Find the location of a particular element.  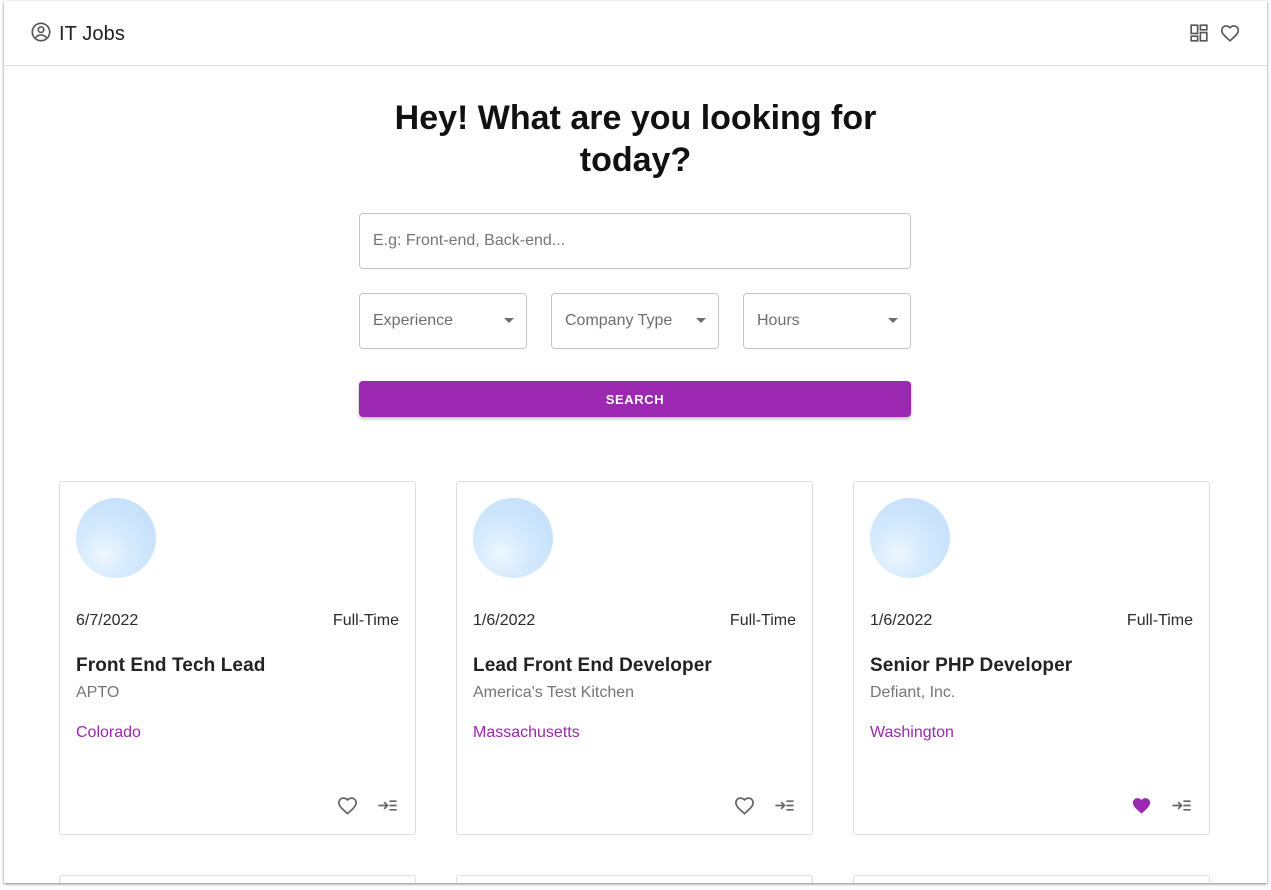

page-title-line-2: today? is located at coordinates (635, 160).